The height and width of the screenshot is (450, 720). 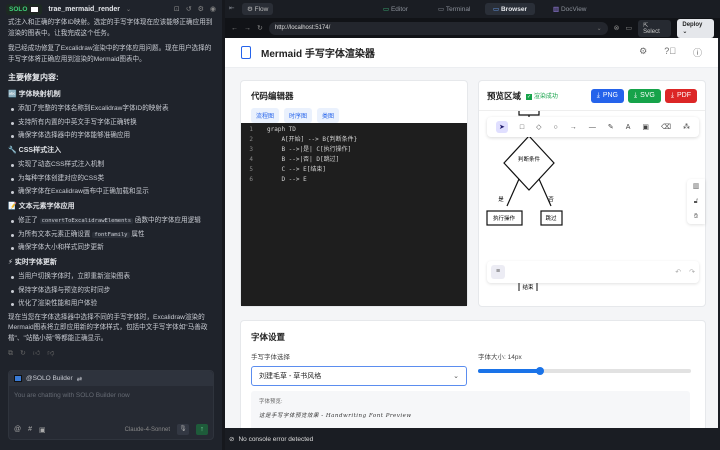 I want to click on render-status: ✓ 渲染成功, so click(x=542, y=97).